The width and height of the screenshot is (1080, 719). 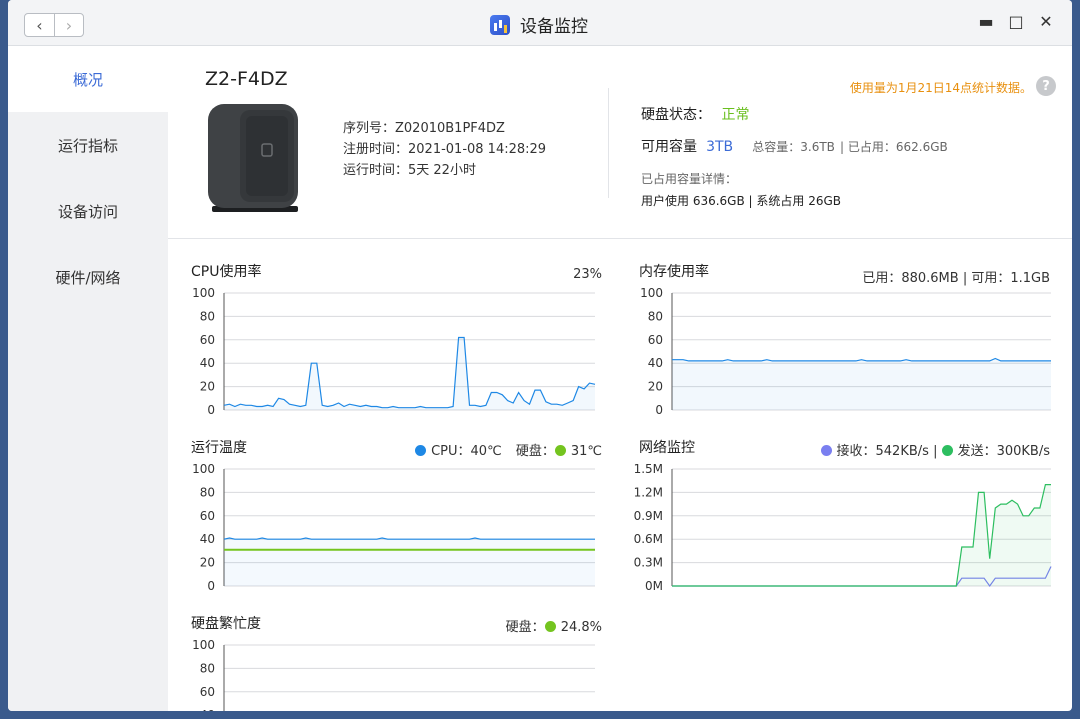 I want to click on y-tick-label: 0M, so click(x=654, y=586).